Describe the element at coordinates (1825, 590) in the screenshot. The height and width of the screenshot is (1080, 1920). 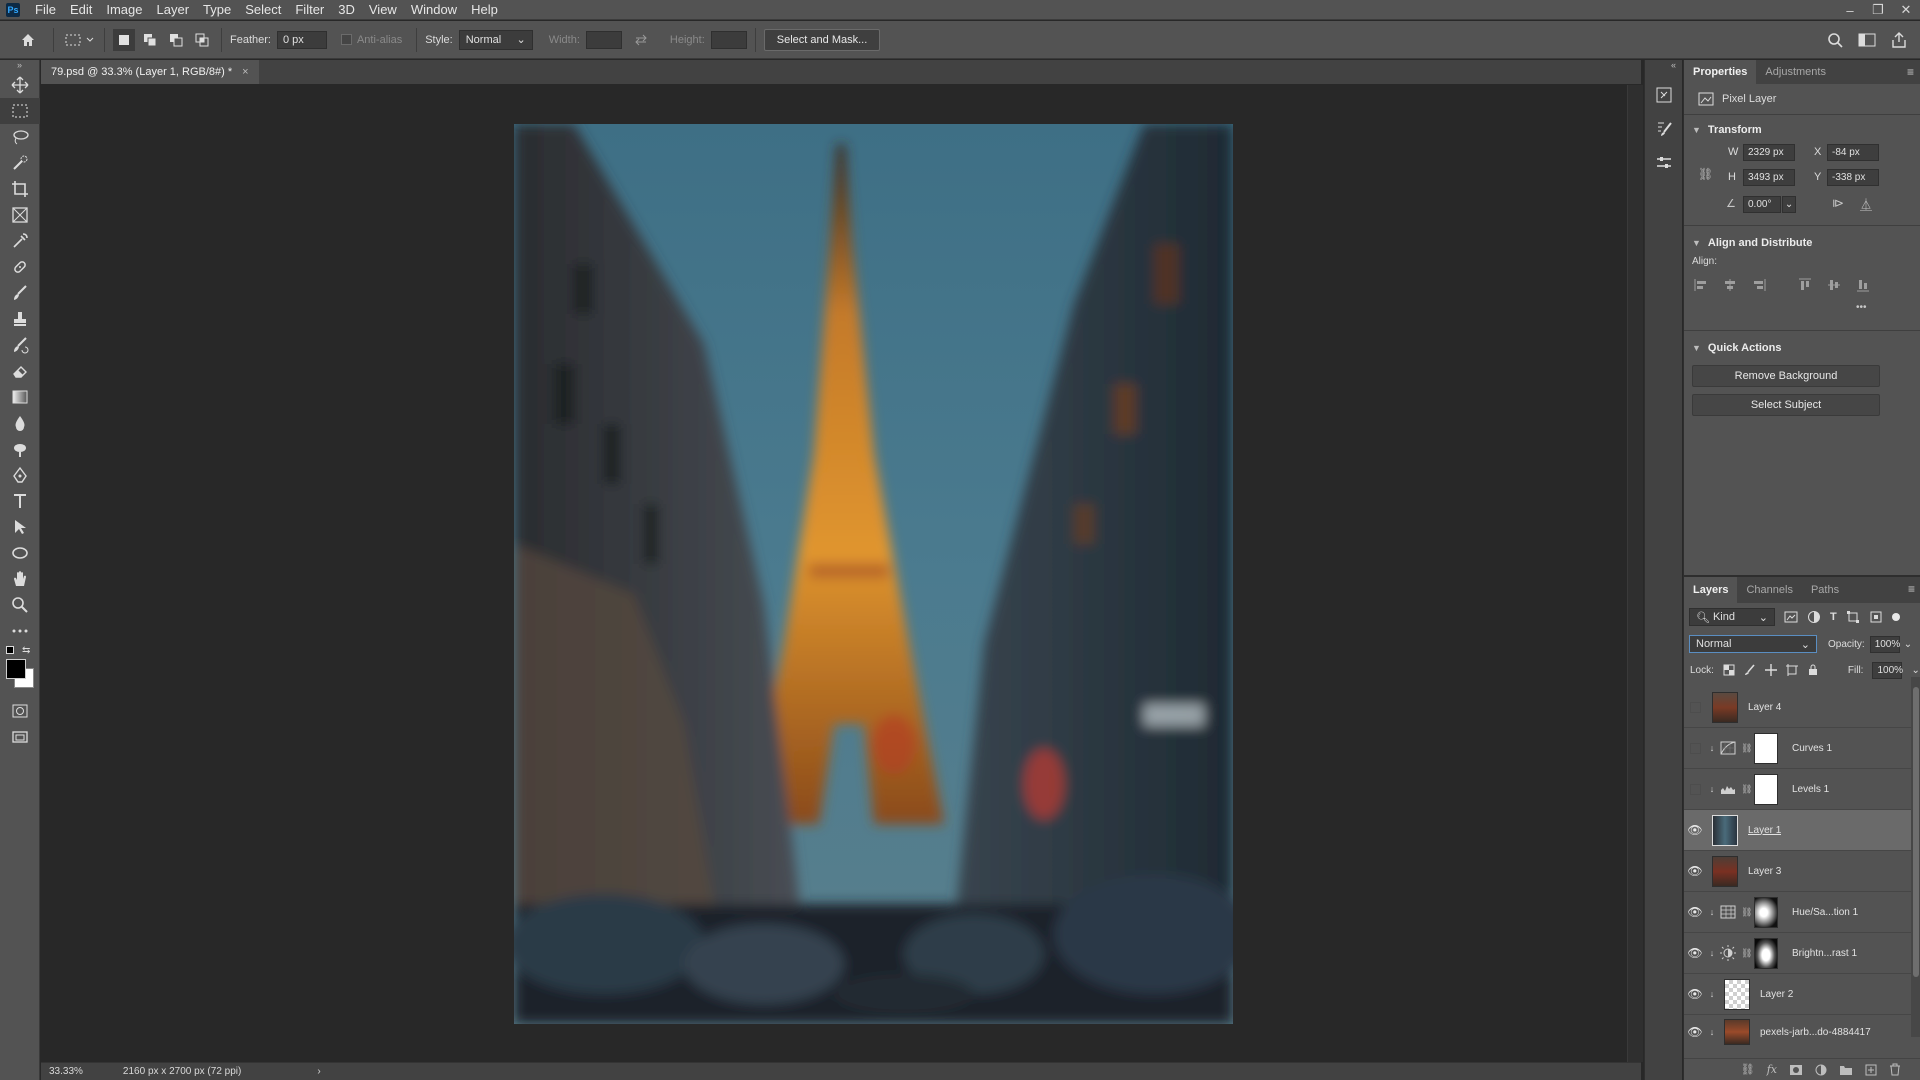
I see `tab-paths: Paths` at that location.